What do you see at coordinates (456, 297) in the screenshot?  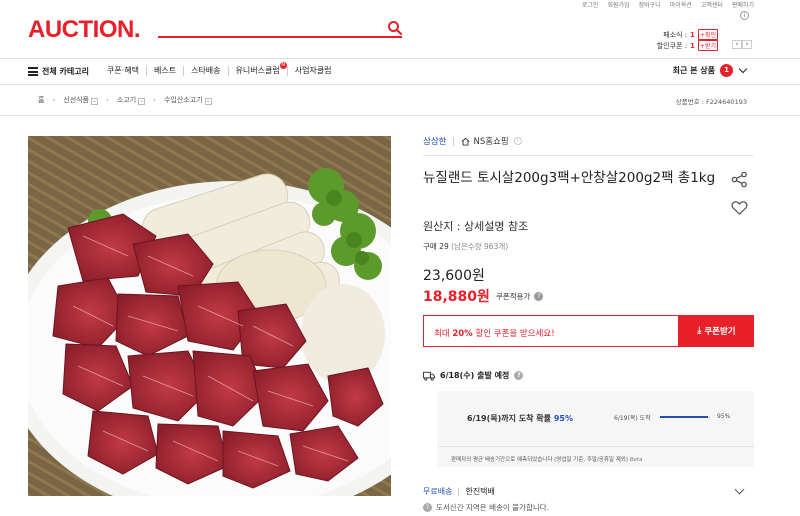 I see `sale-price: 18,880원` at bounding box center [456, 297].